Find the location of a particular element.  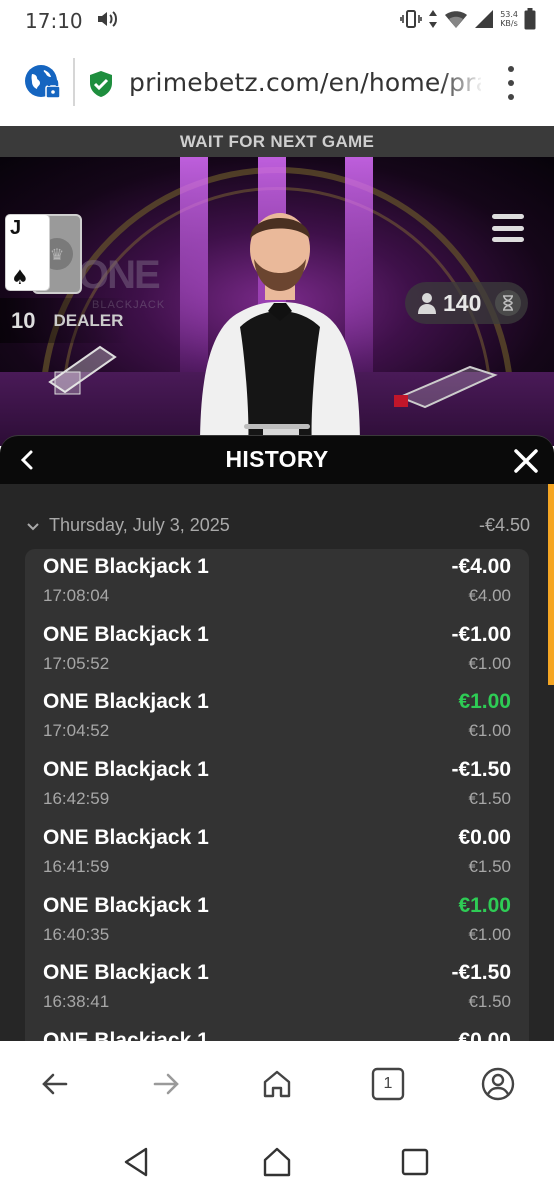

site-info-globe-icon is located at coordinates (43, 83).